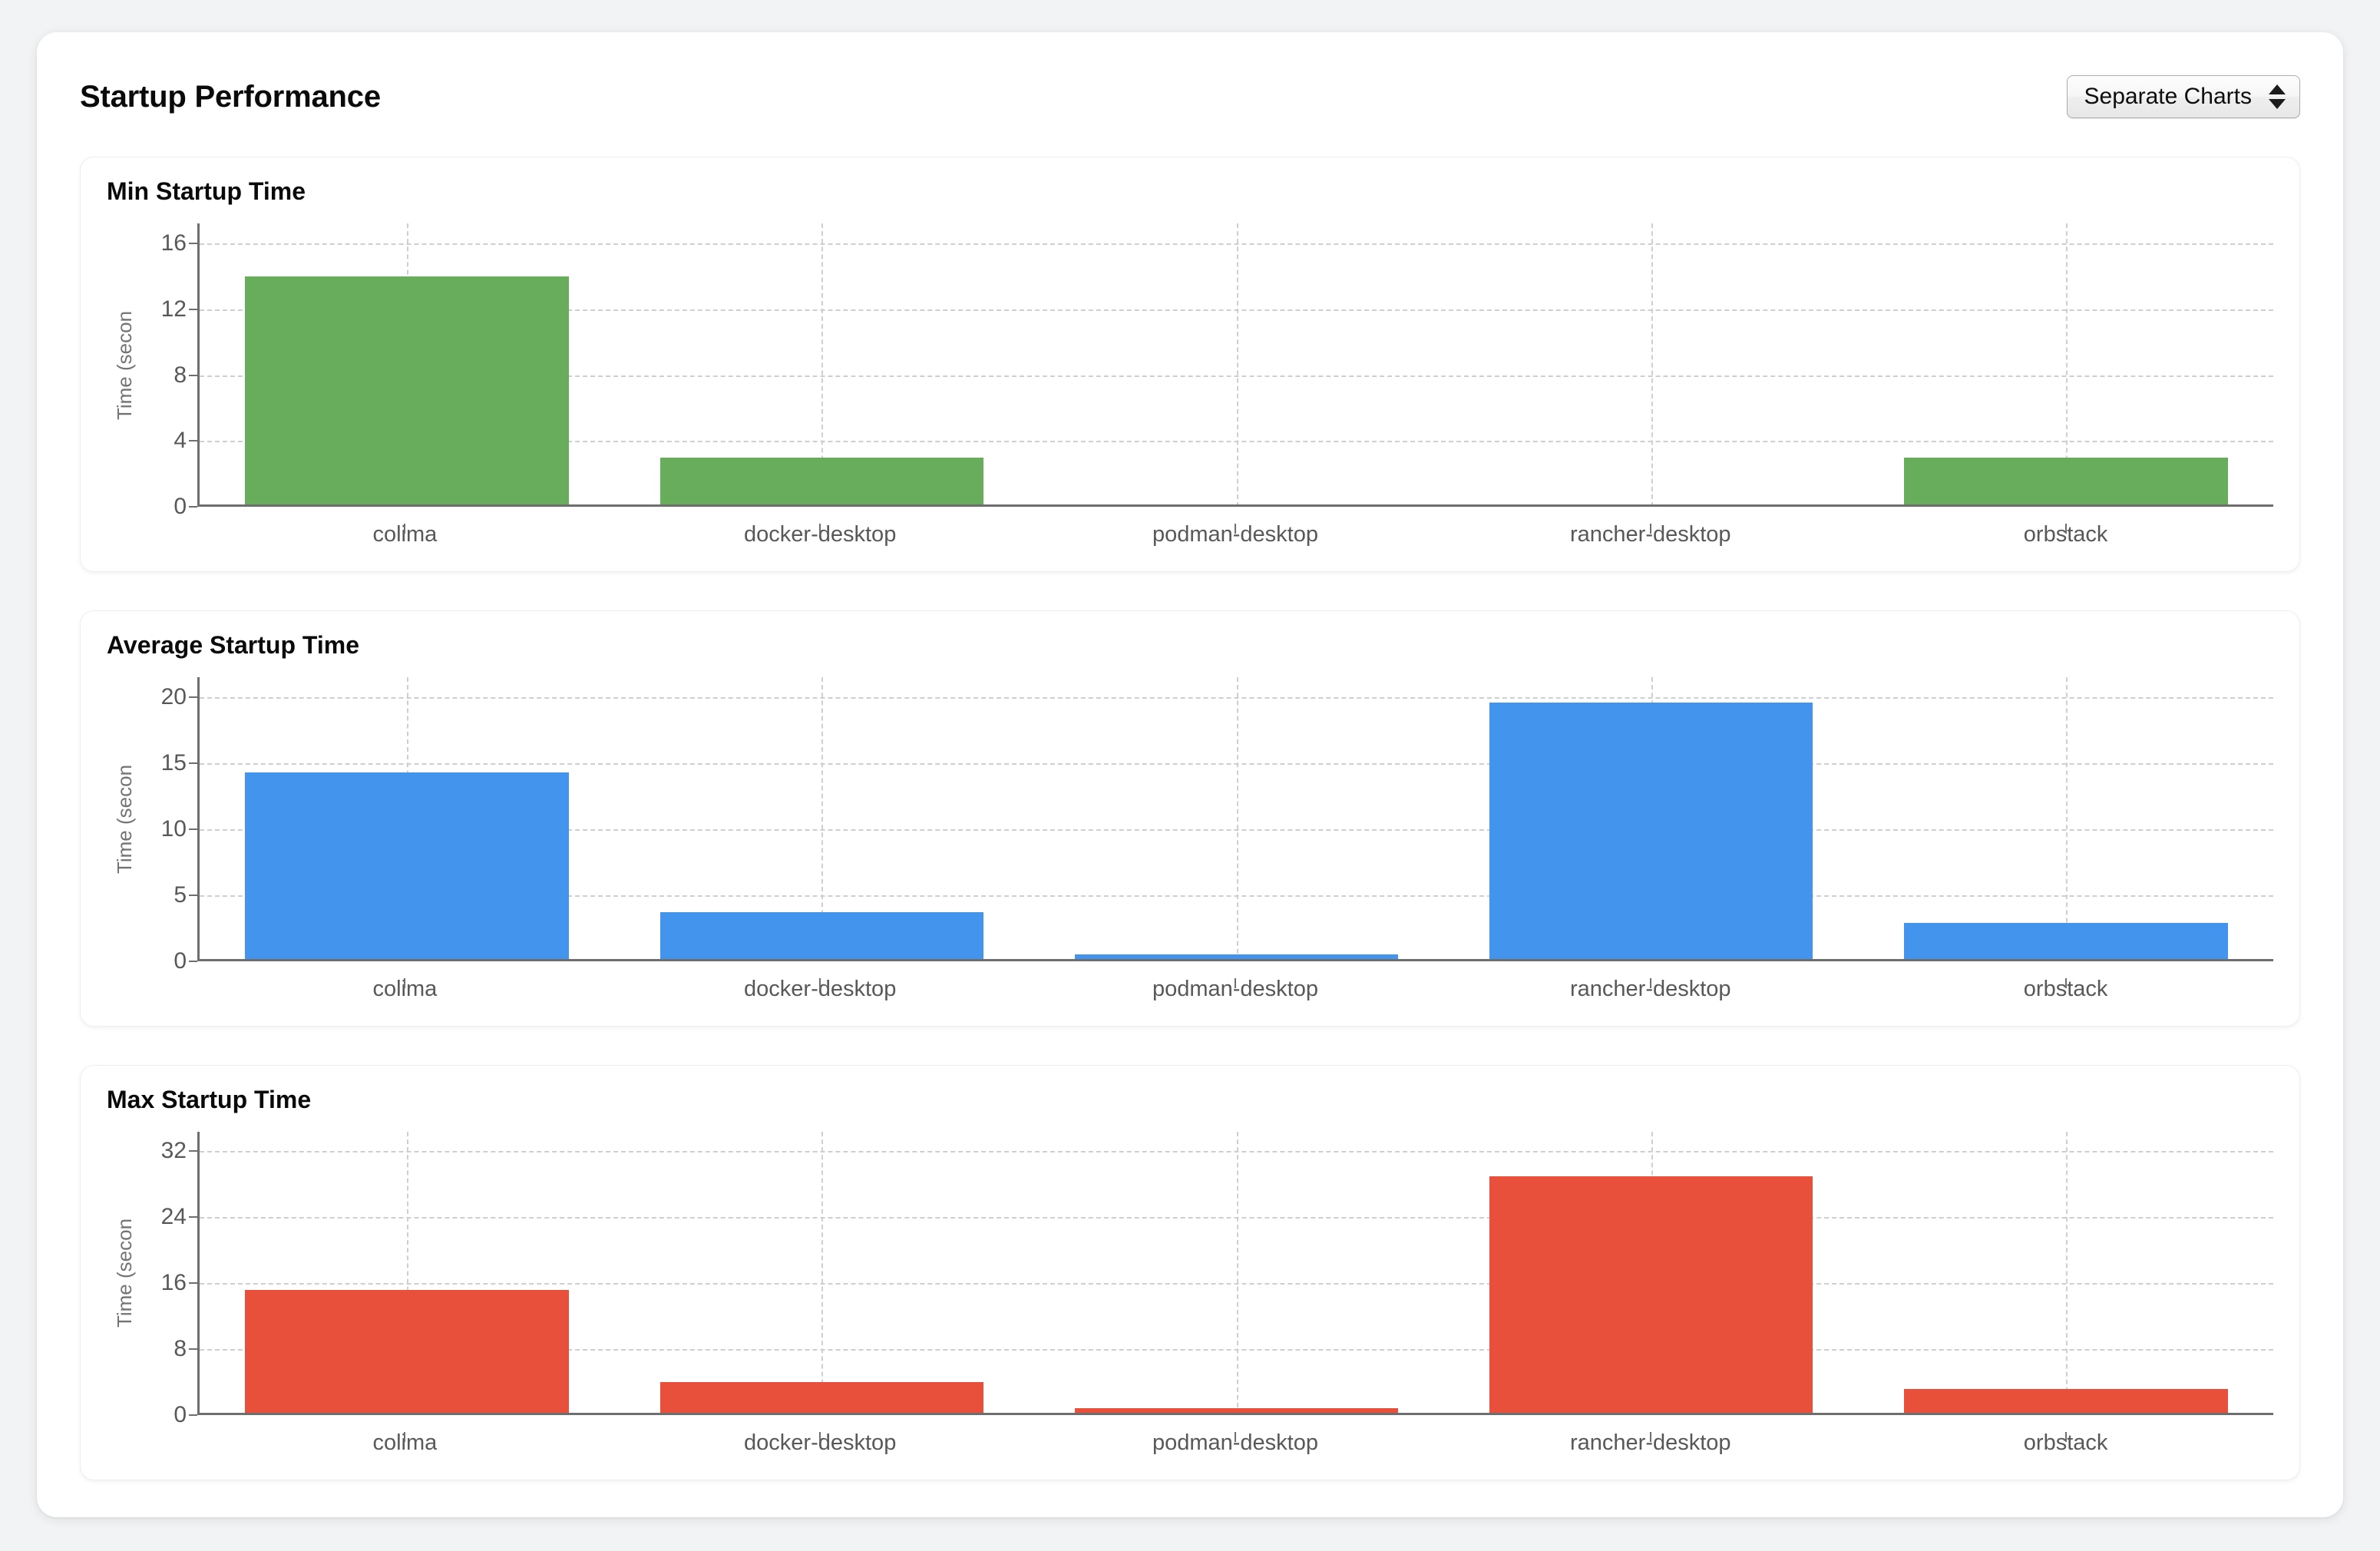  I want to click on page-title: Startup Performance, so click(230, 97).